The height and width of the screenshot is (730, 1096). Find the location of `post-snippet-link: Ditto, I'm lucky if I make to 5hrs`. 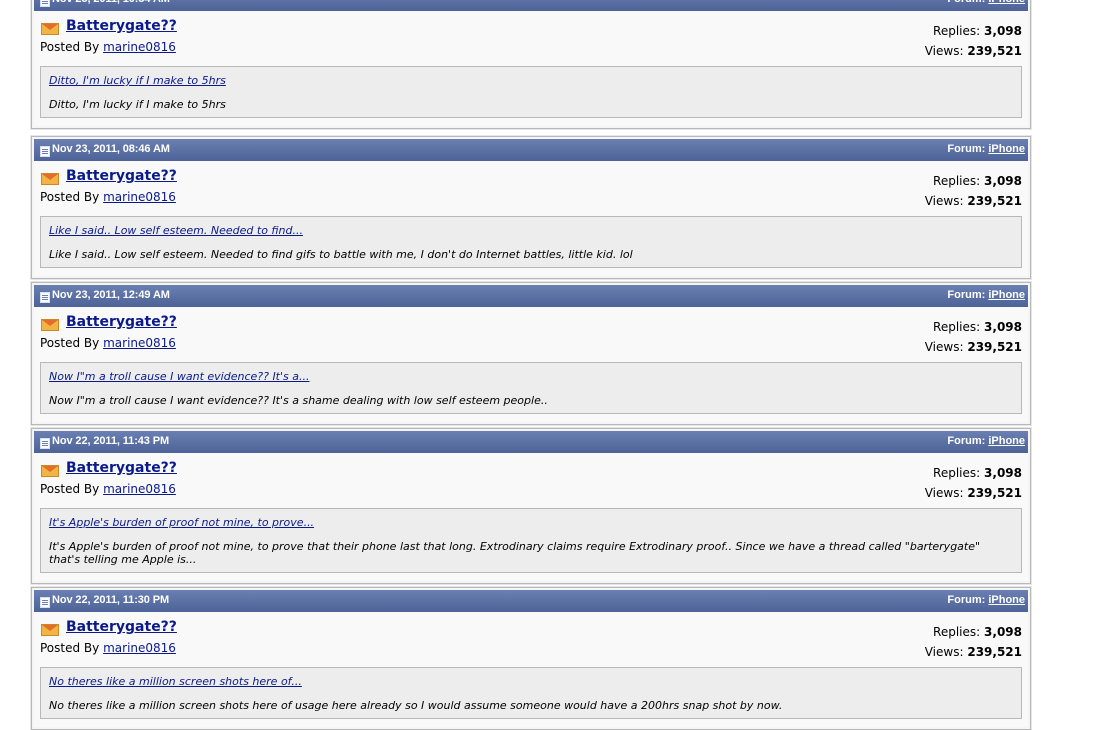

post-snippet-link: Ditto, I'm lucky if I make to 5hrs is located at coordinates (531, 80).